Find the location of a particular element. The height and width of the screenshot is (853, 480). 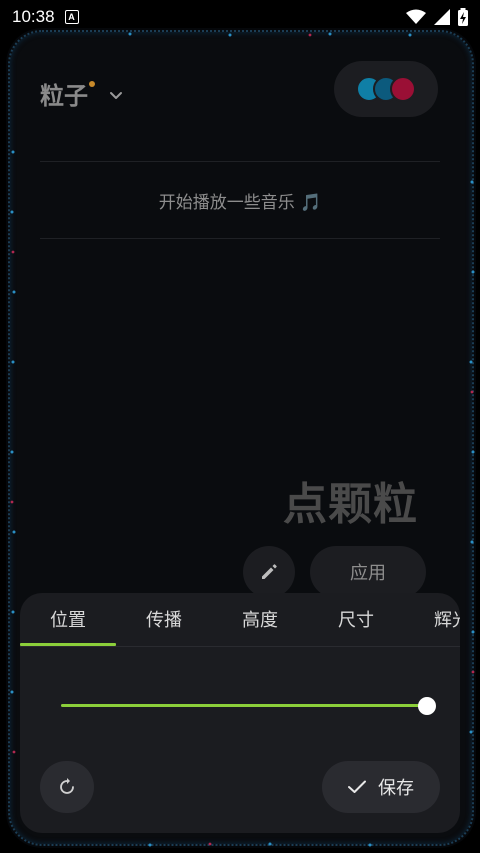

save-button: 保存 is located at coordinates (381, 787).